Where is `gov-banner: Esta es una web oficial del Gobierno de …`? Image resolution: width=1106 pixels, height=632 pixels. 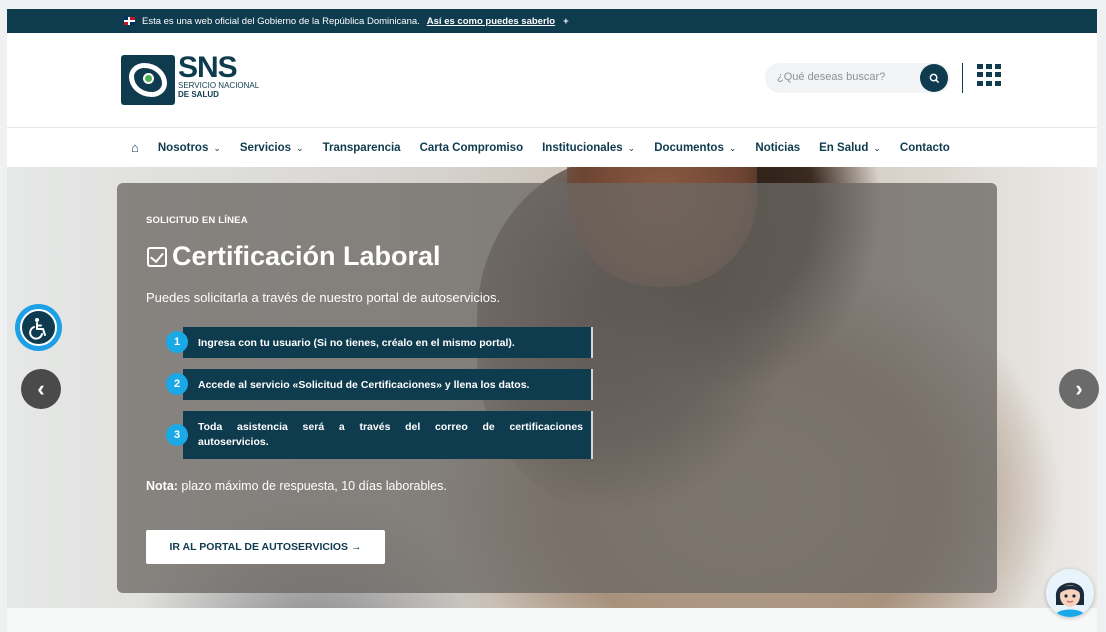
gov-banner: Esta es una web oficial del Gobierno de … is located at coordinates (552, 21).